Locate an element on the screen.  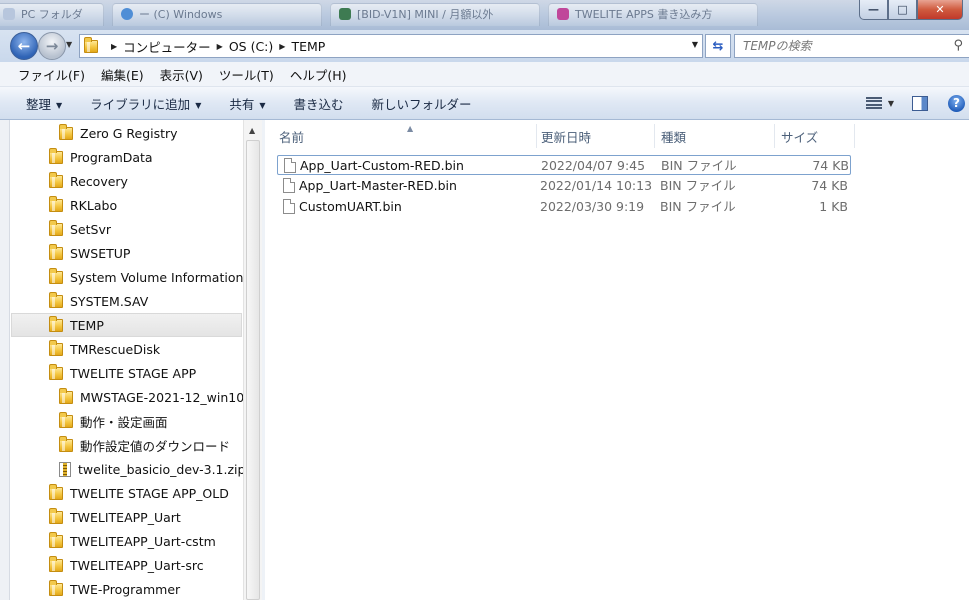
share-button: 共有 ▼ is located at coordinates (247, 103).